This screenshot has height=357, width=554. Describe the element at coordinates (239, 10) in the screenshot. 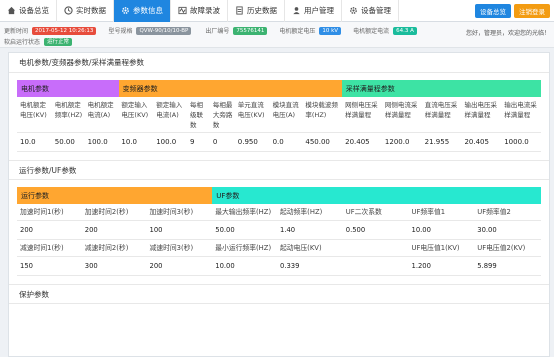

I see `document-icon` at that location.